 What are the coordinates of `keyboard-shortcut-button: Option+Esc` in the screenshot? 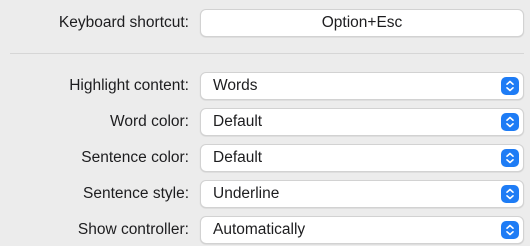 It's located at (362, 23).